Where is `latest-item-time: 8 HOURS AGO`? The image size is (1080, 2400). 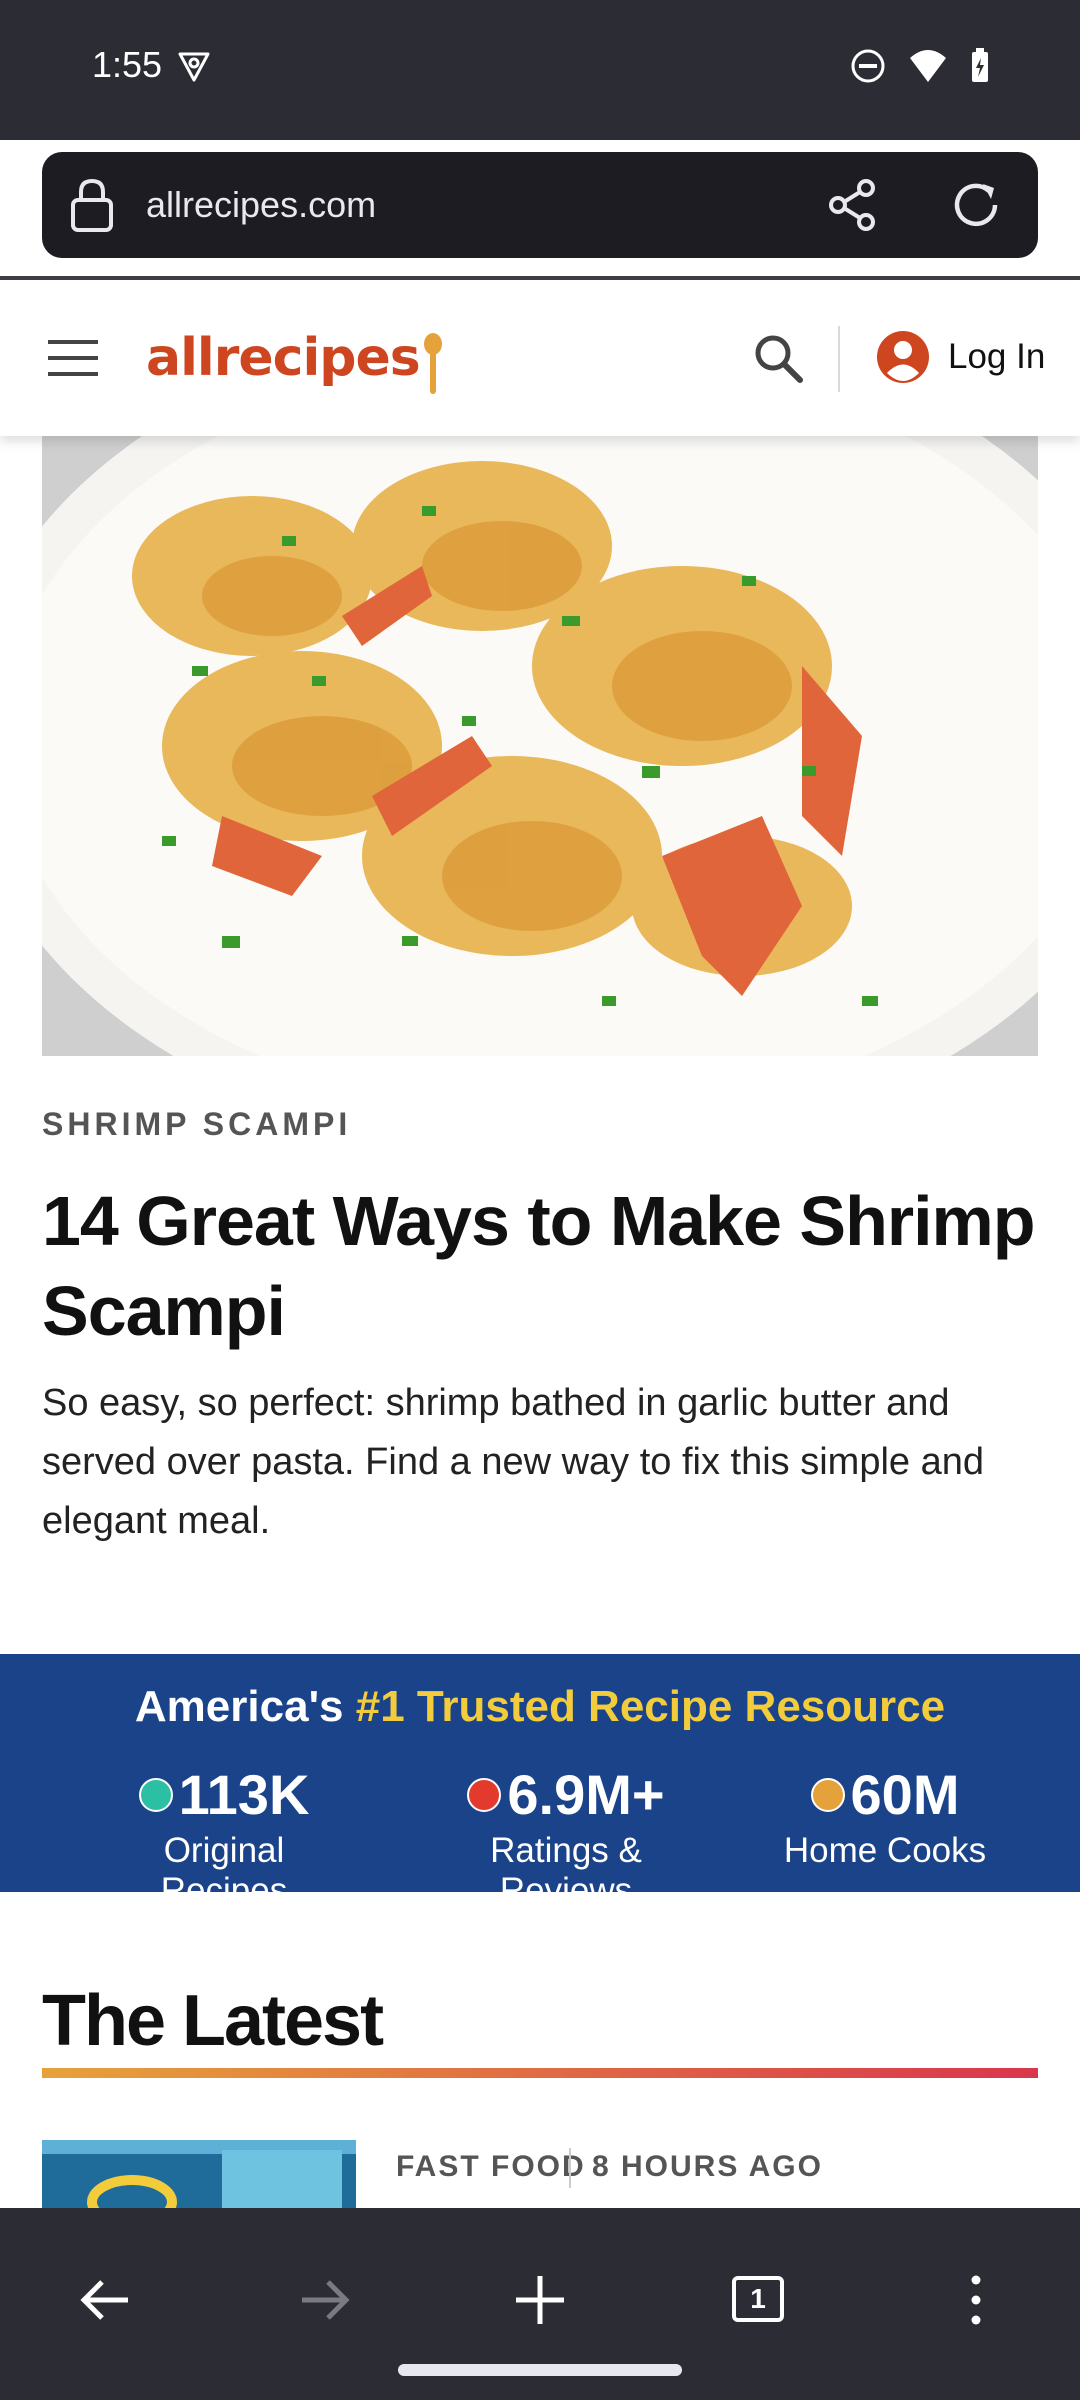
latest-item-time: 8 HOURS AGO is located at coordinates (707, 2166).